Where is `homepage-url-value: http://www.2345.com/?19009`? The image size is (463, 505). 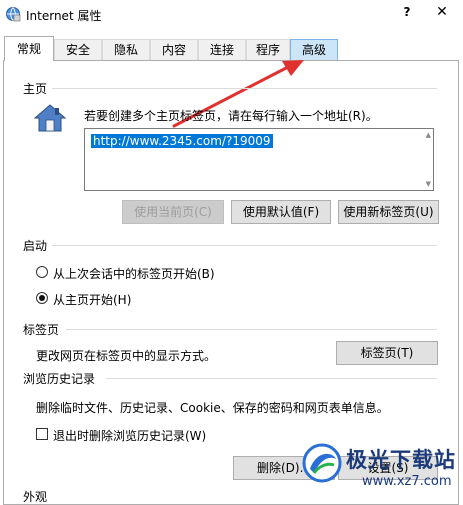 homepage-url-value: http://www.2345.com/?19009 is located at coordinates (182, 141).